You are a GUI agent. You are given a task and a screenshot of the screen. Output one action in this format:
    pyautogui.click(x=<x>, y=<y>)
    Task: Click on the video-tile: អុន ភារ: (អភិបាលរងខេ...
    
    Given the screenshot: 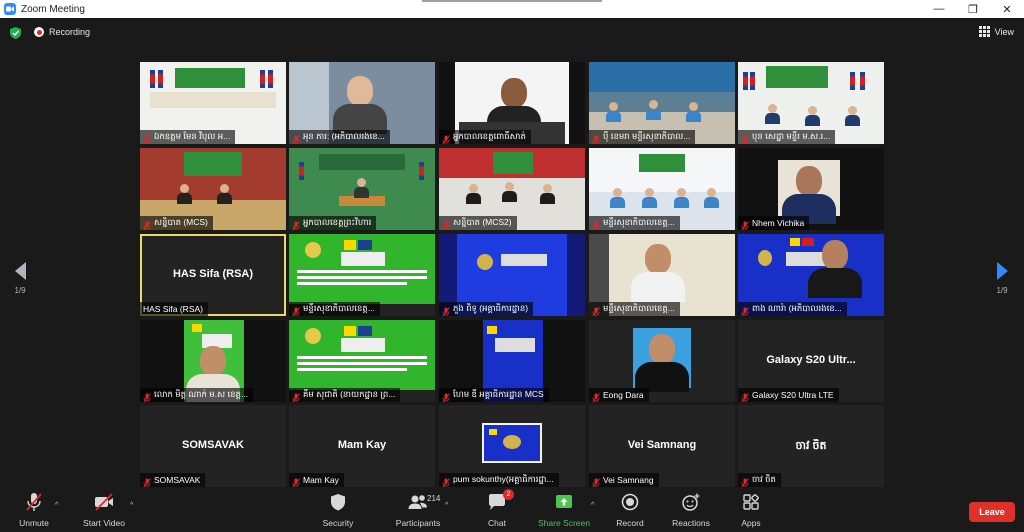 What is the action you would take?
    pyautogui.click(x=362, y=103)
    